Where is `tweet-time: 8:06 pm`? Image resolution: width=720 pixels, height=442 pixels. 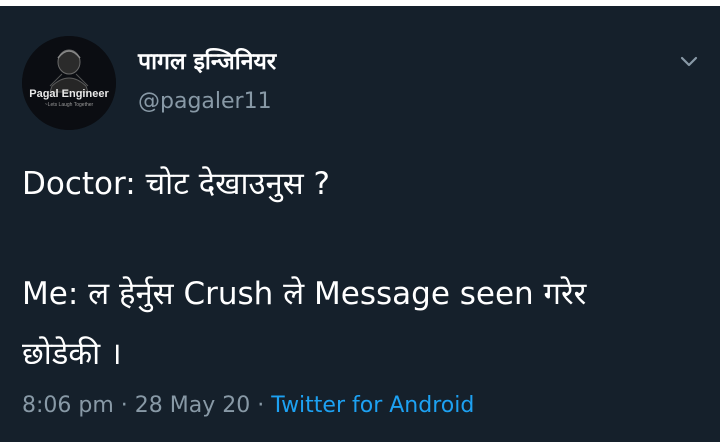 tweet-time: 8:06 pm is located at coordinates (68, 405).